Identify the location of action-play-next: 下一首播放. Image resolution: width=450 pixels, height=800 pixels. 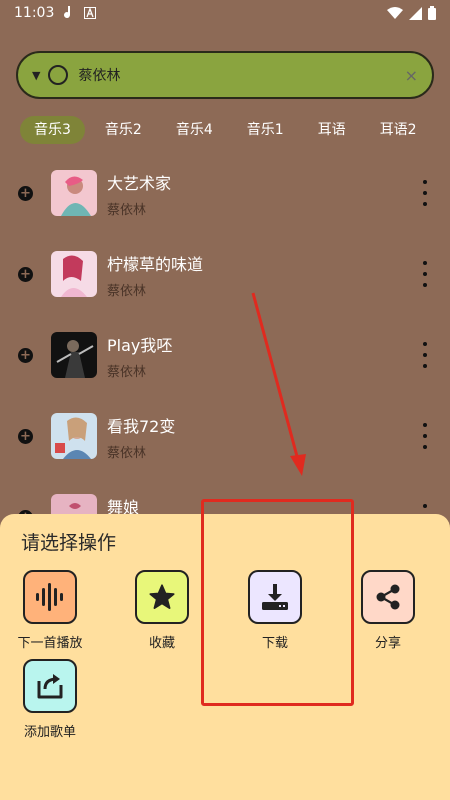
(50, 610).